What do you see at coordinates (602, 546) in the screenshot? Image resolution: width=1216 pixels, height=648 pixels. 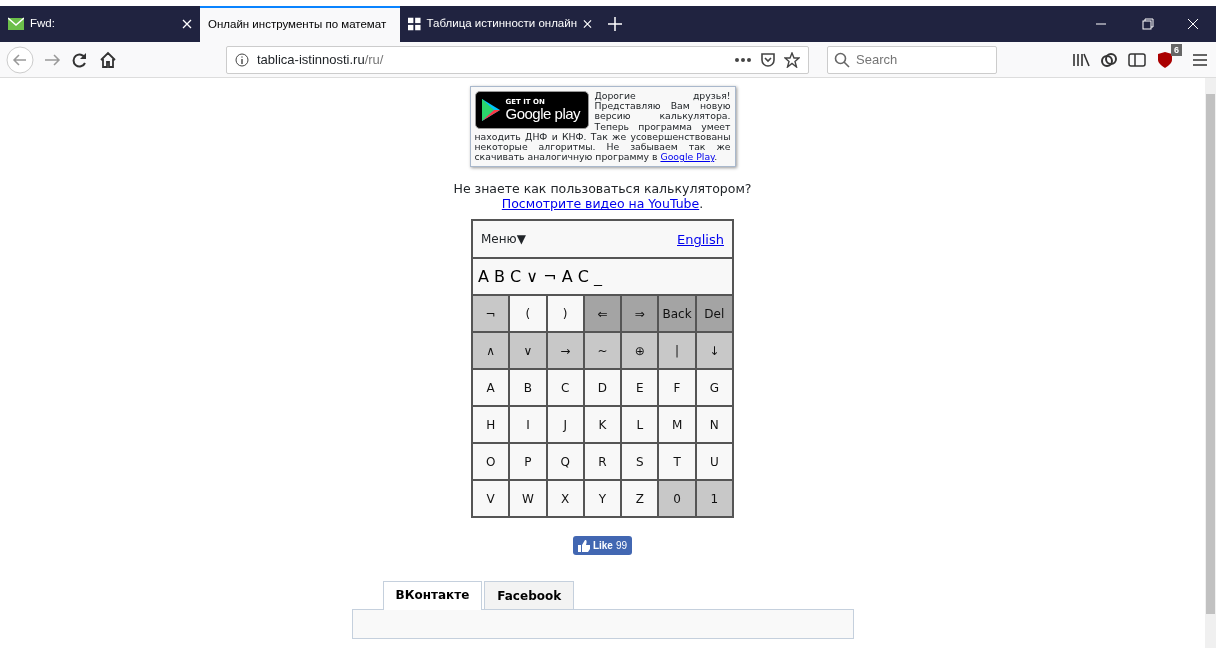 I see `like-button: Like 99` at bounding box center [602, 546].